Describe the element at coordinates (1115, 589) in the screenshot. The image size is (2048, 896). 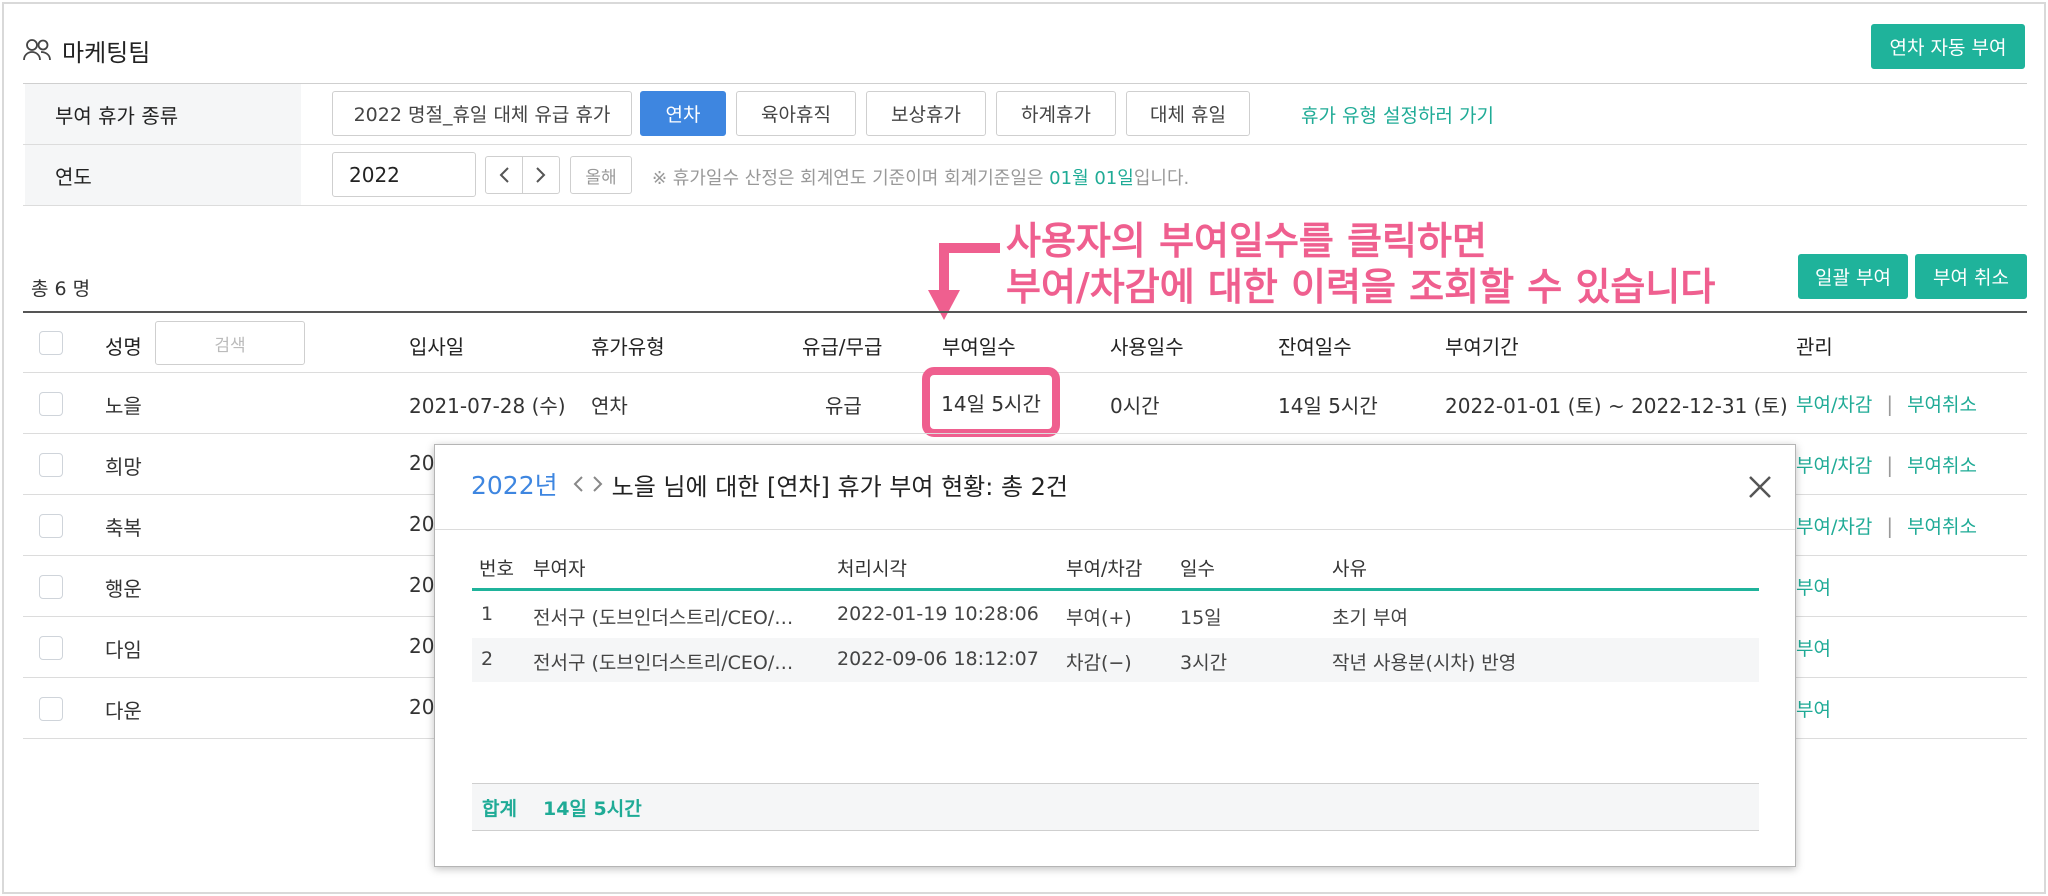
I see `modal-table-header-line` at that location.